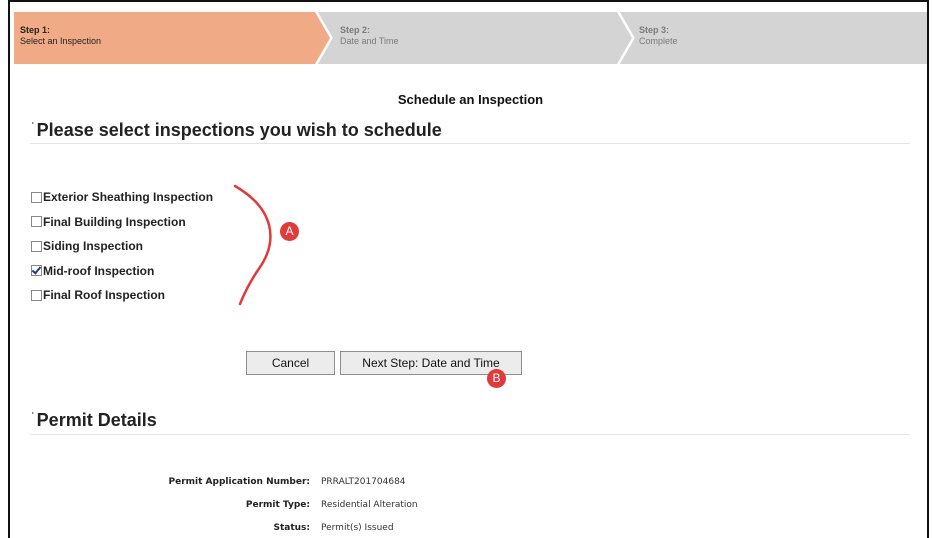  Describe the element at coordinates (290, 363) in the screenshot. I see `cancel-button: Cancel` at that location.